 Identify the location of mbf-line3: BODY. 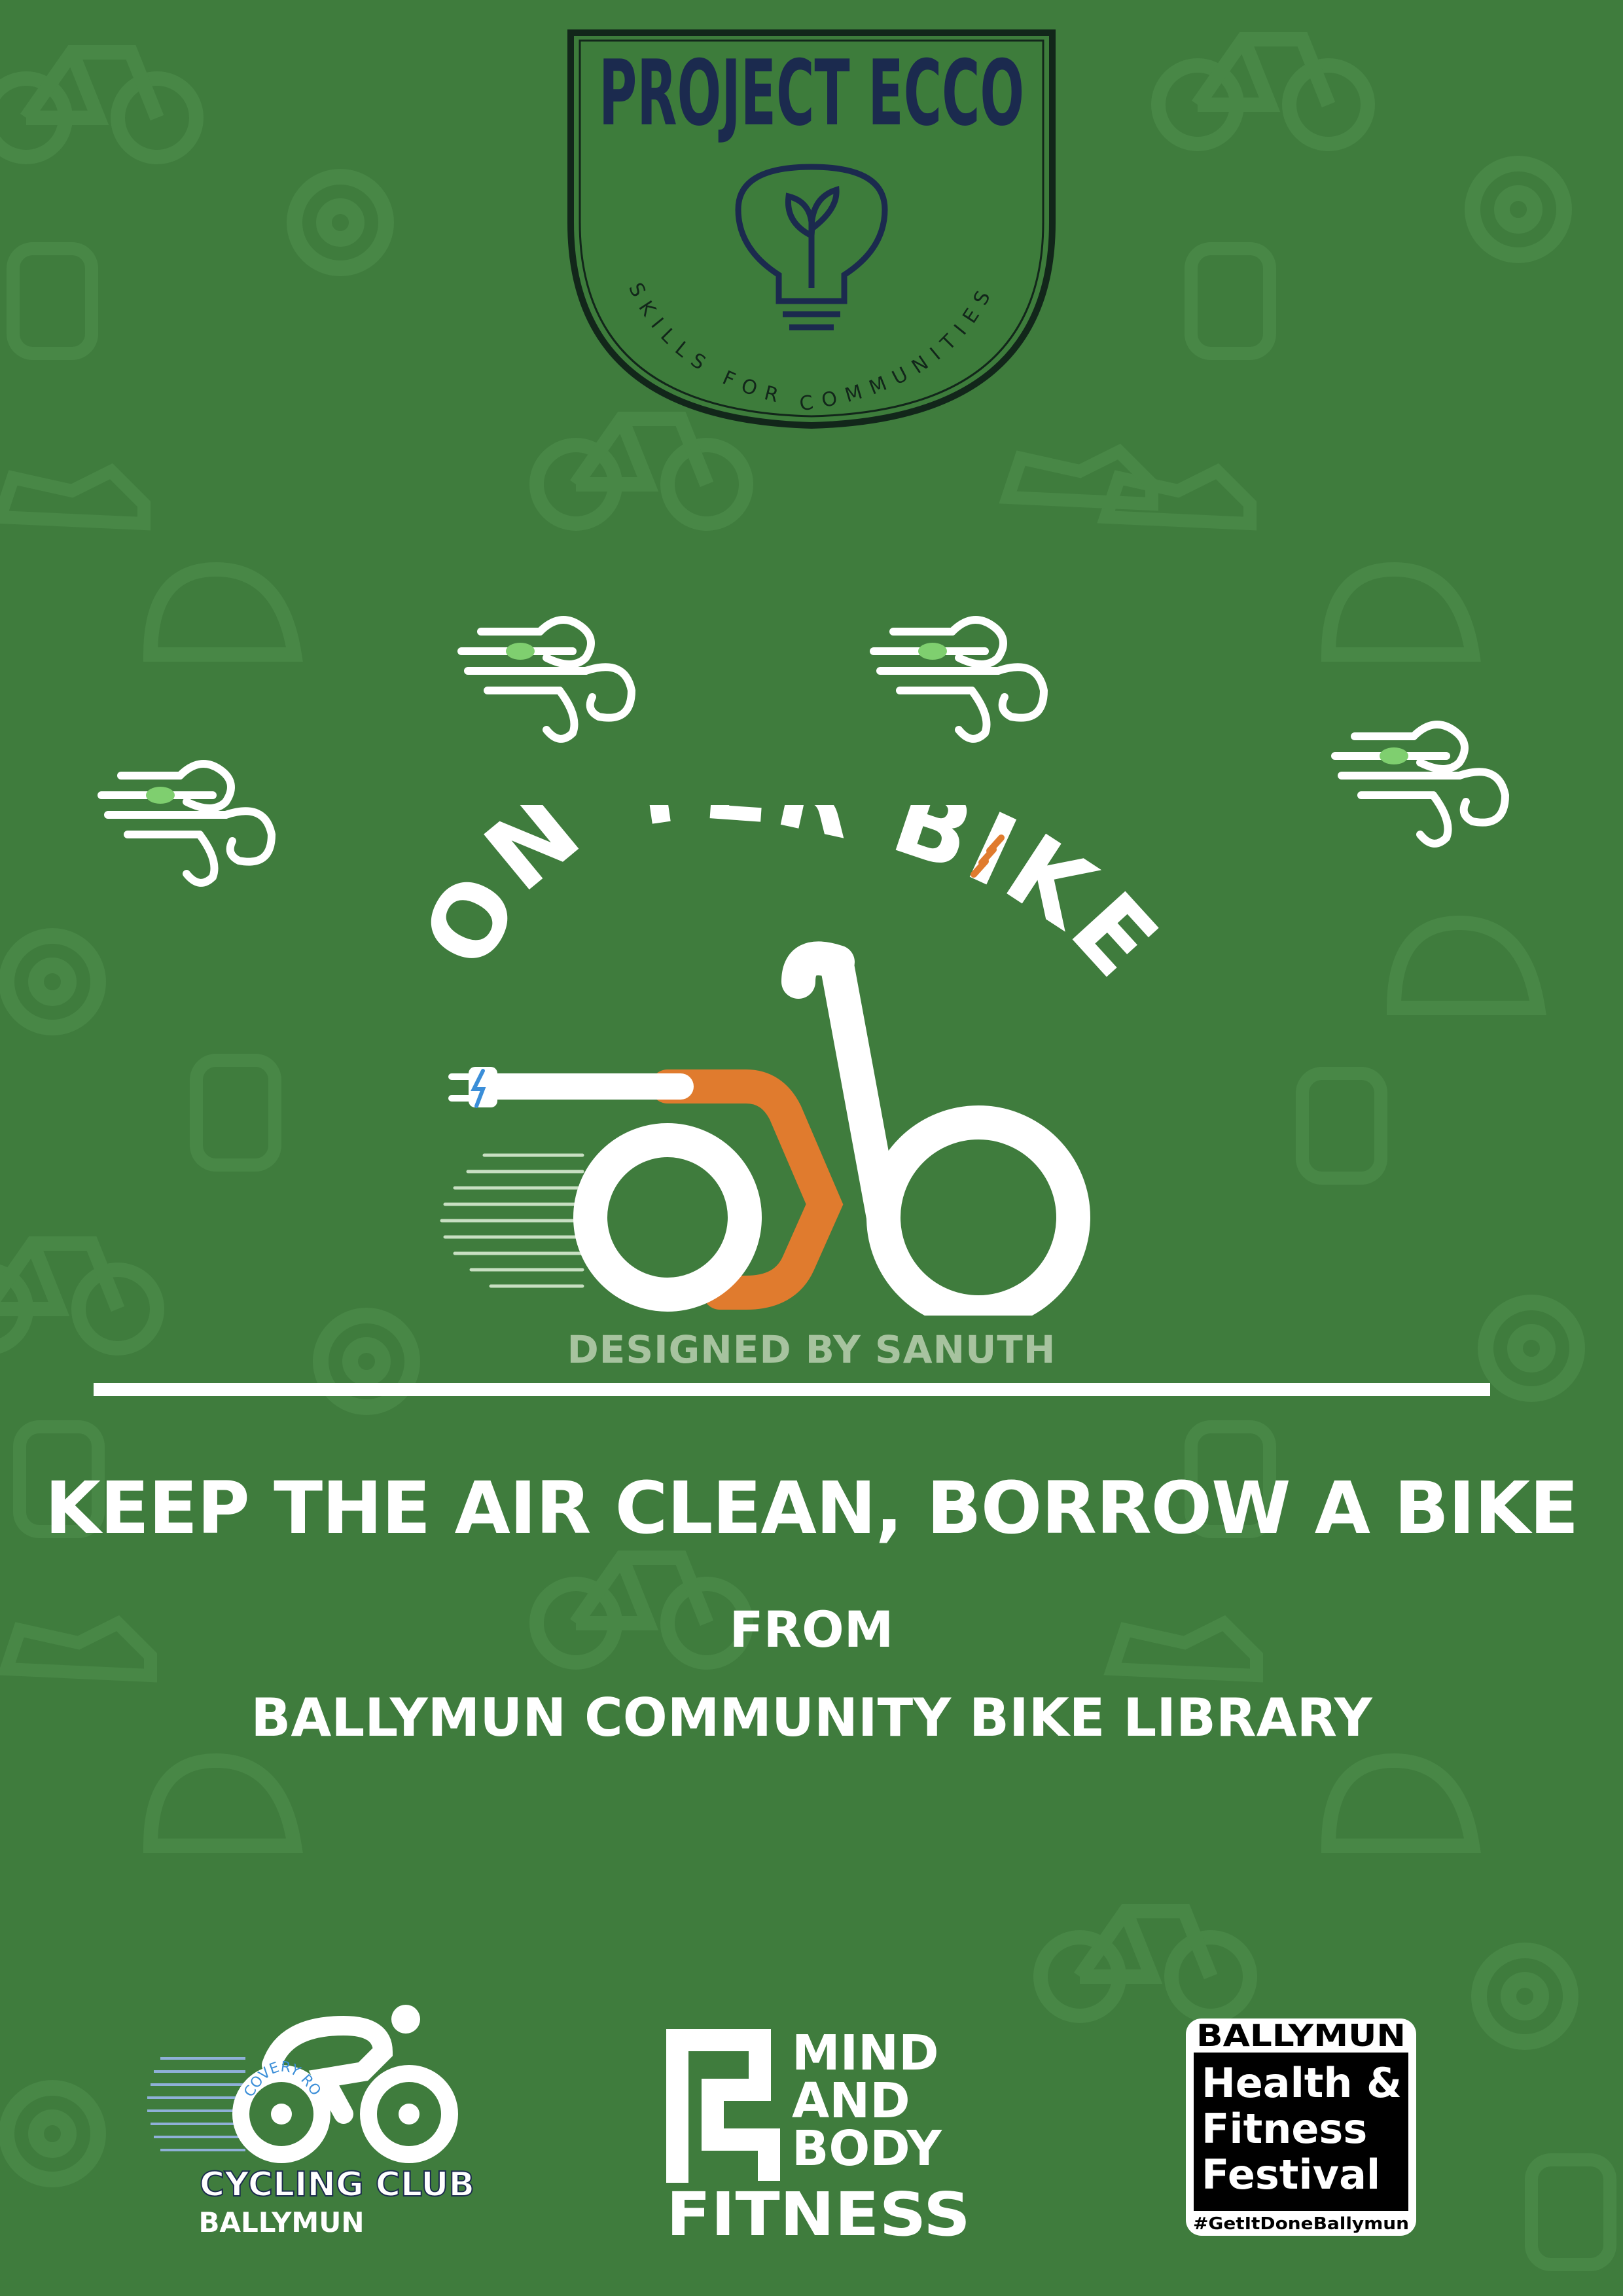
(867, 2149).